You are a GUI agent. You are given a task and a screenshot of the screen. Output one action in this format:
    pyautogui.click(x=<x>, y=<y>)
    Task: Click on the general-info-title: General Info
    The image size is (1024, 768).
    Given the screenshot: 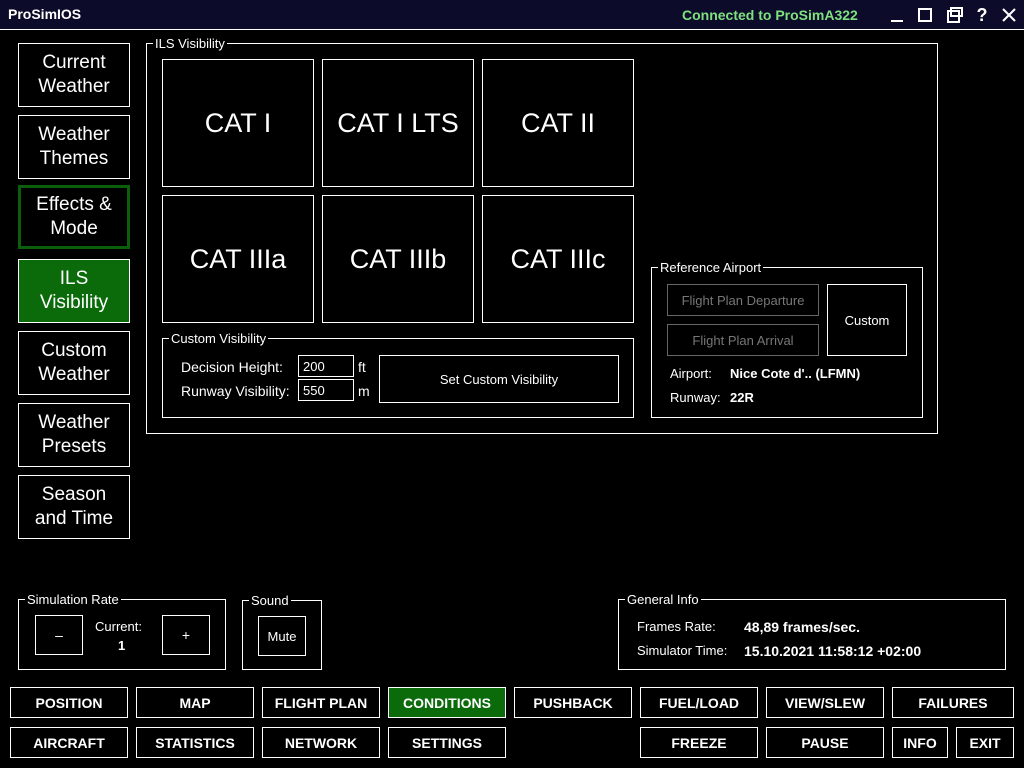 What is the action you would take?
    pyautogui.click(x=663, y=599)
    